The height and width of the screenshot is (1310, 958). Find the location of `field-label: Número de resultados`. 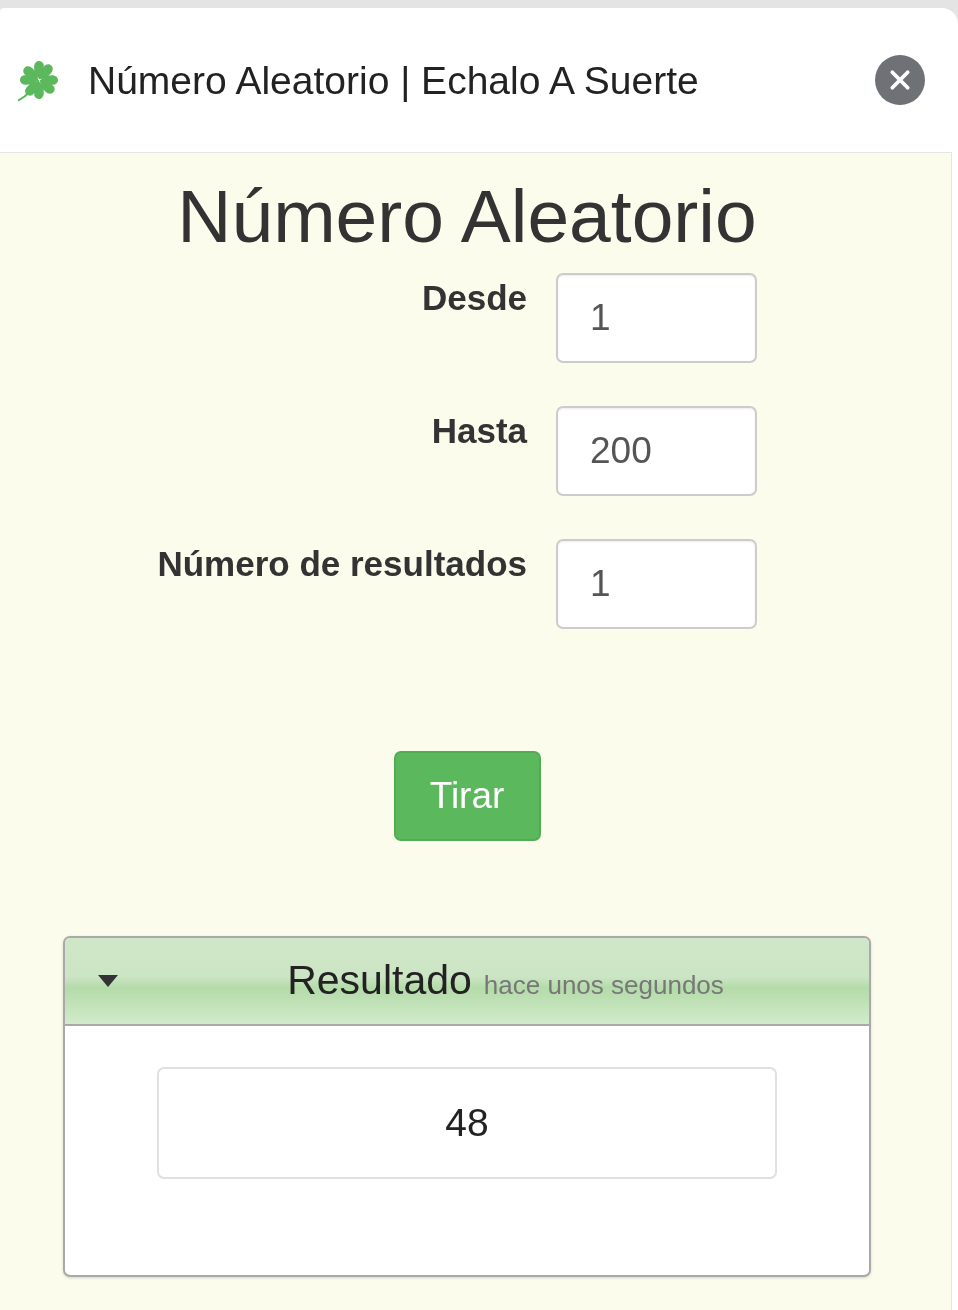

field-label: Número de resultados is located at coordinates (342, 564).